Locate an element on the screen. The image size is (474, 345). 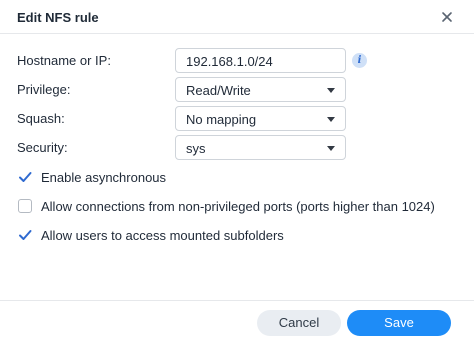
privilege-row: Privilege: Read/Write is located at coordinates (237, 90).